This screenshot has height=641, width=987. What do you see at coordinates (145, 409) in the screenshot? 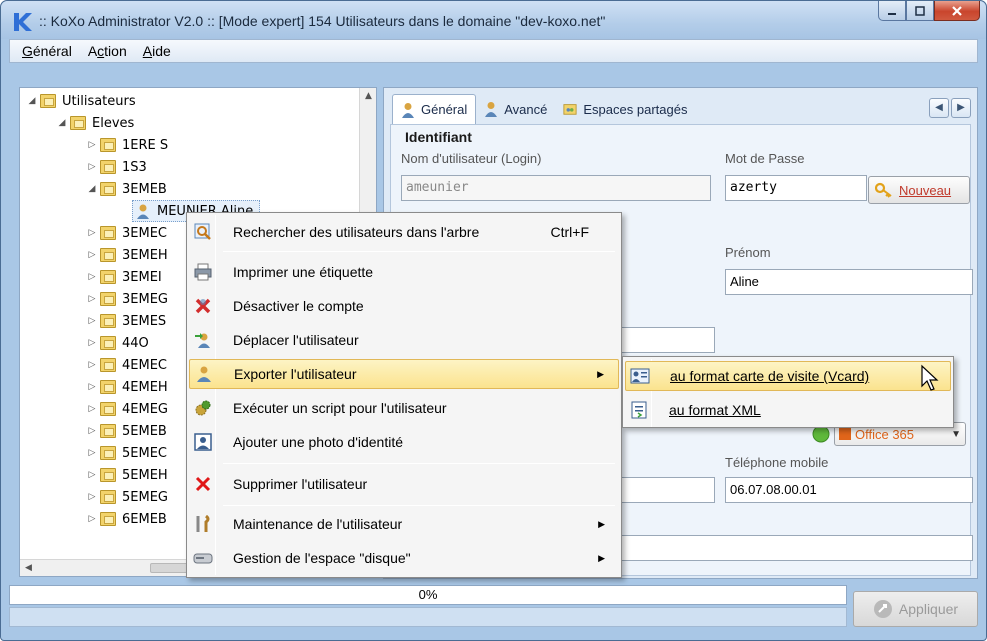
I see `tree-node-label: 4EMEG` at bounding box center [145, 409].